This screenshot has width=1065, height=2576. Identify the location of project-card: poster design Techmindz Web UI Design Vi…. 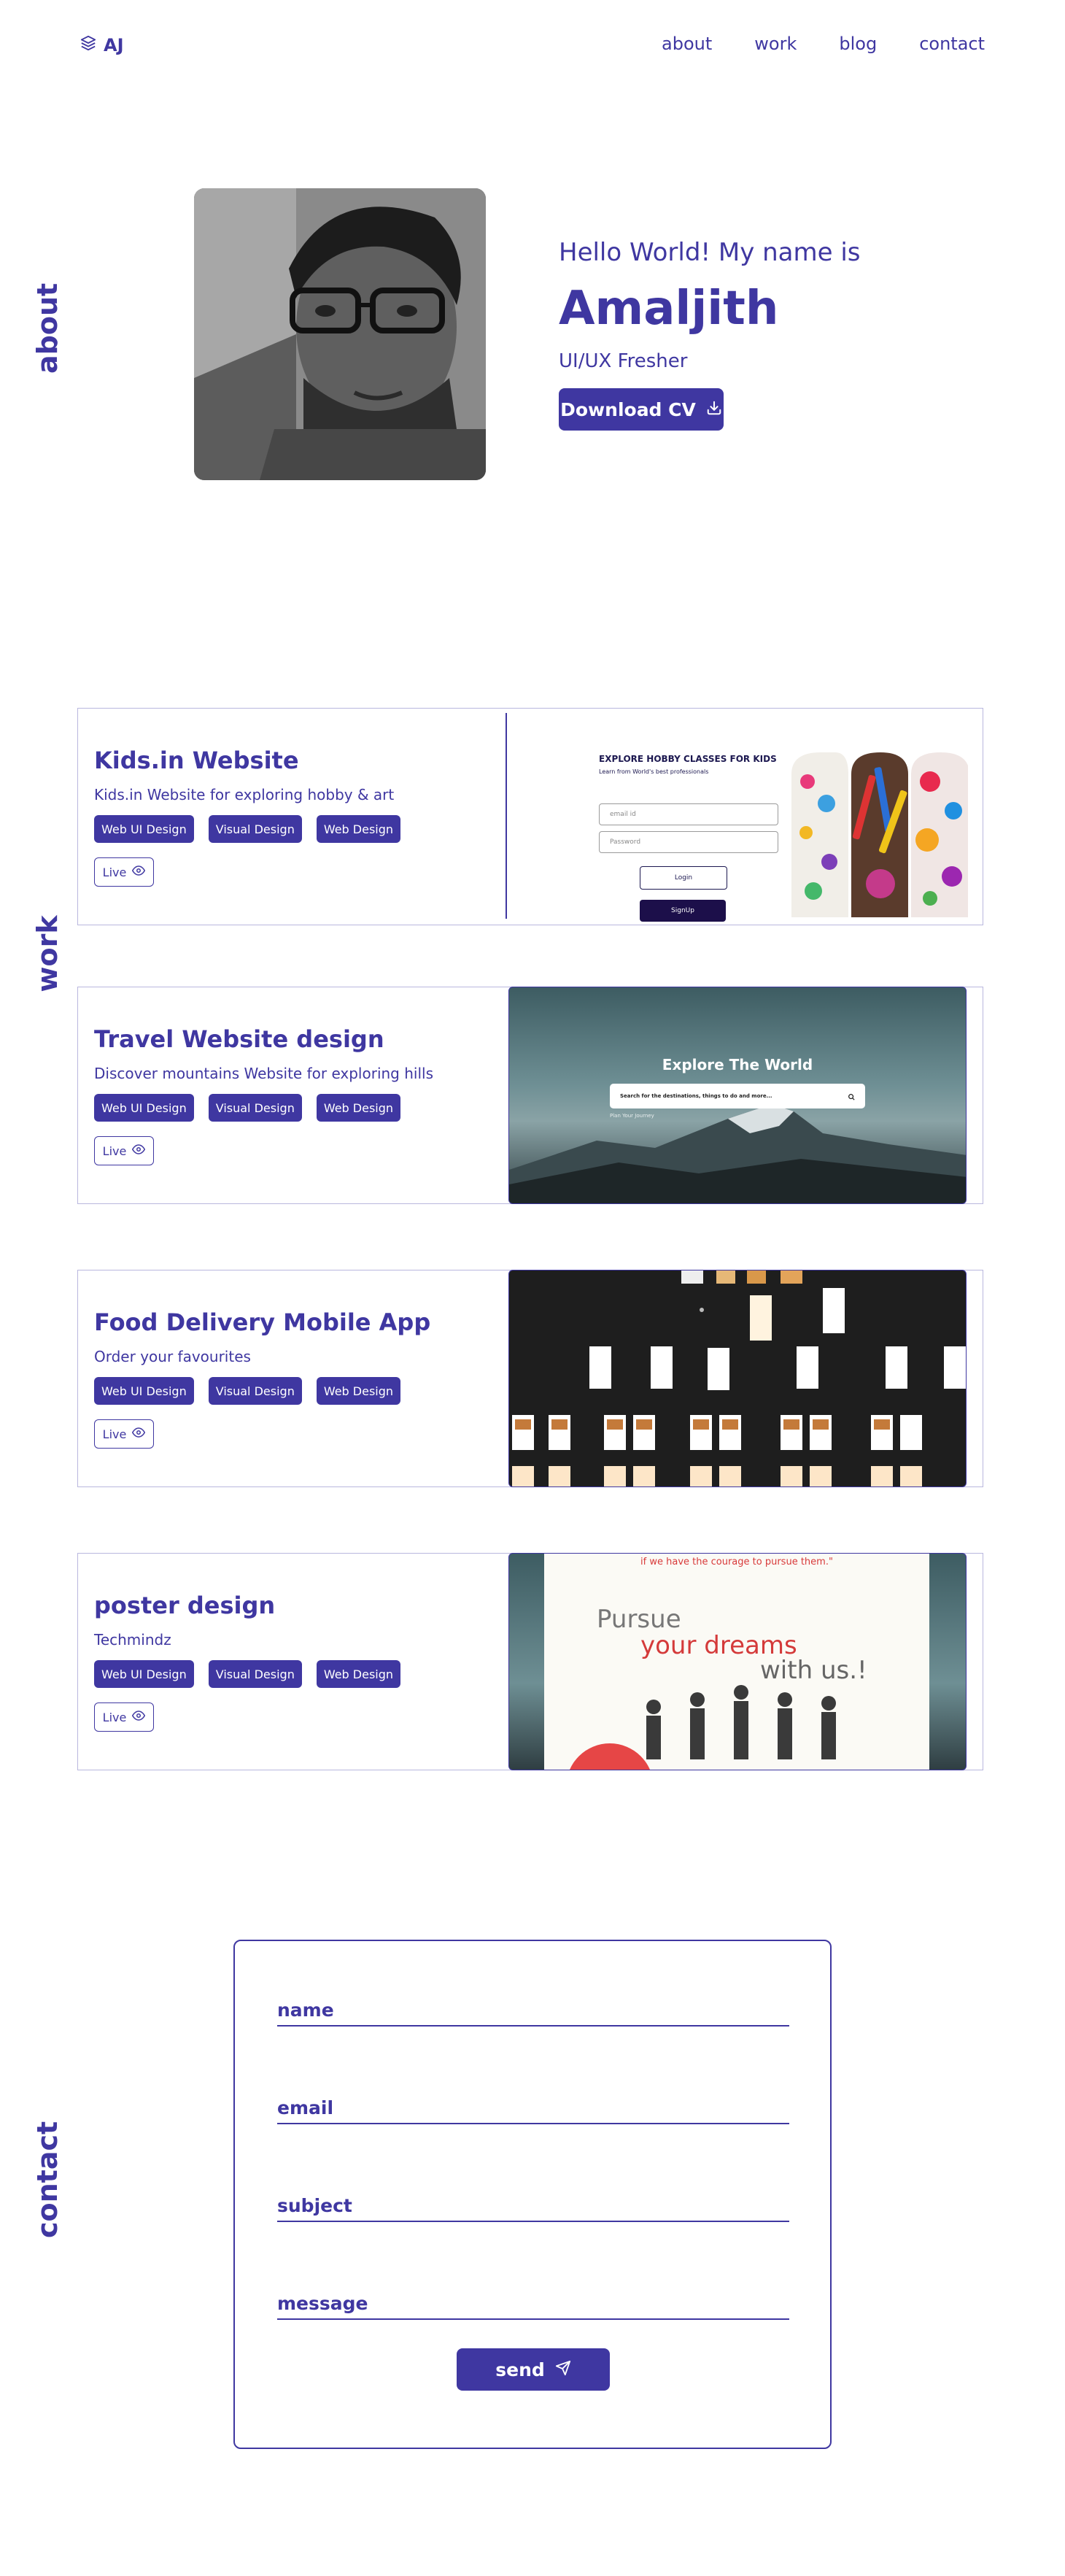
(530, 1661).